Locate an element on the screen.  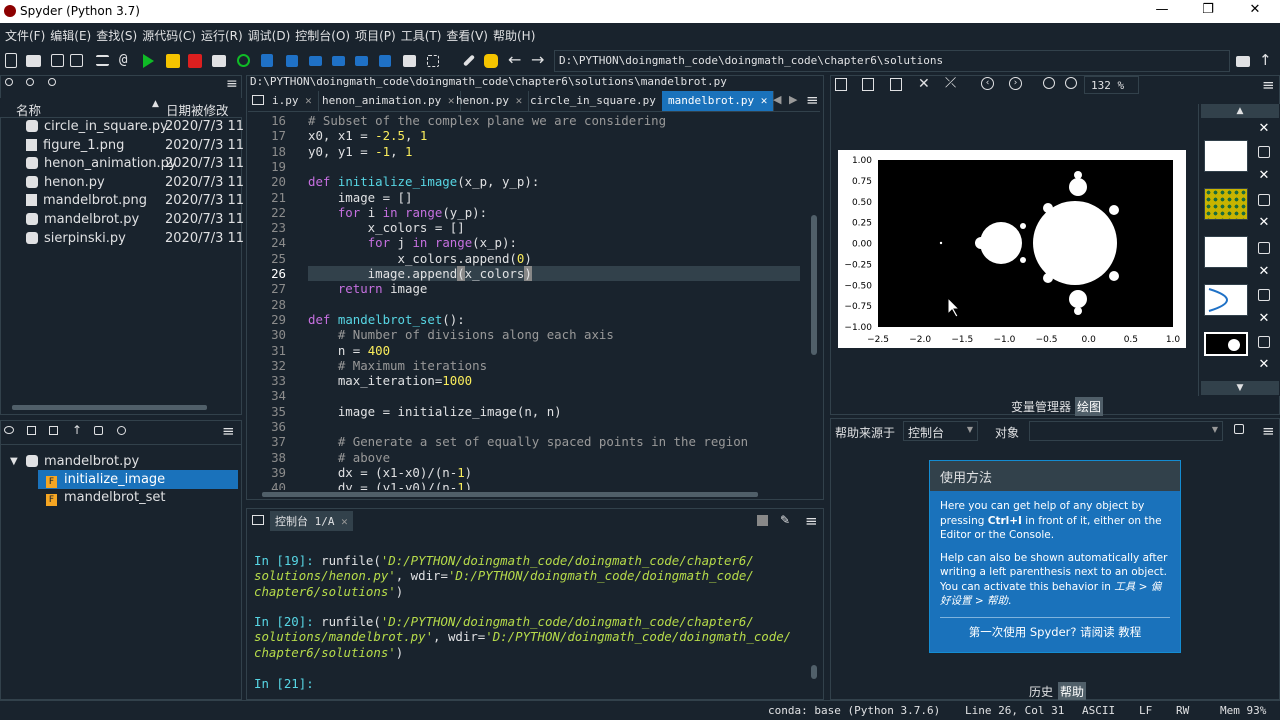
console-tab: 控制台 1/A ✕ is located at coordinates (311, 521).